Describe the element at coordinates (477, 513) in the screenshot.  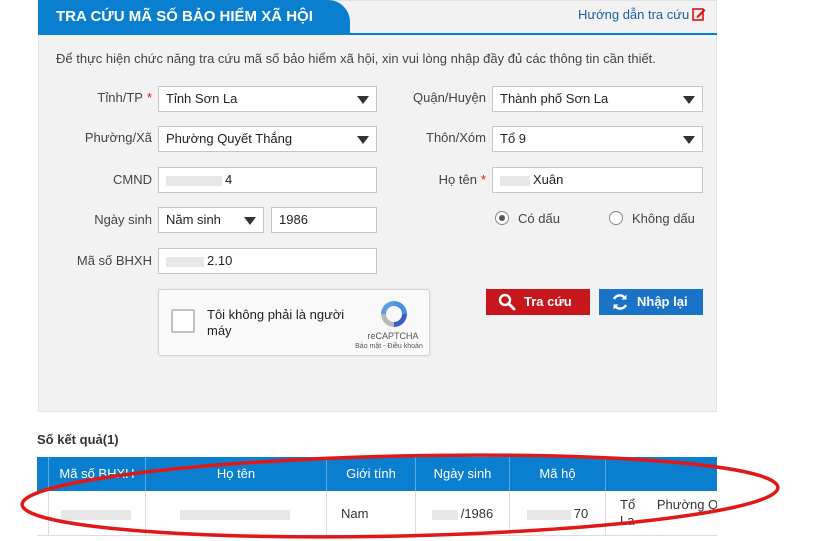
I see `dob-cell-value: /1986` at that location.